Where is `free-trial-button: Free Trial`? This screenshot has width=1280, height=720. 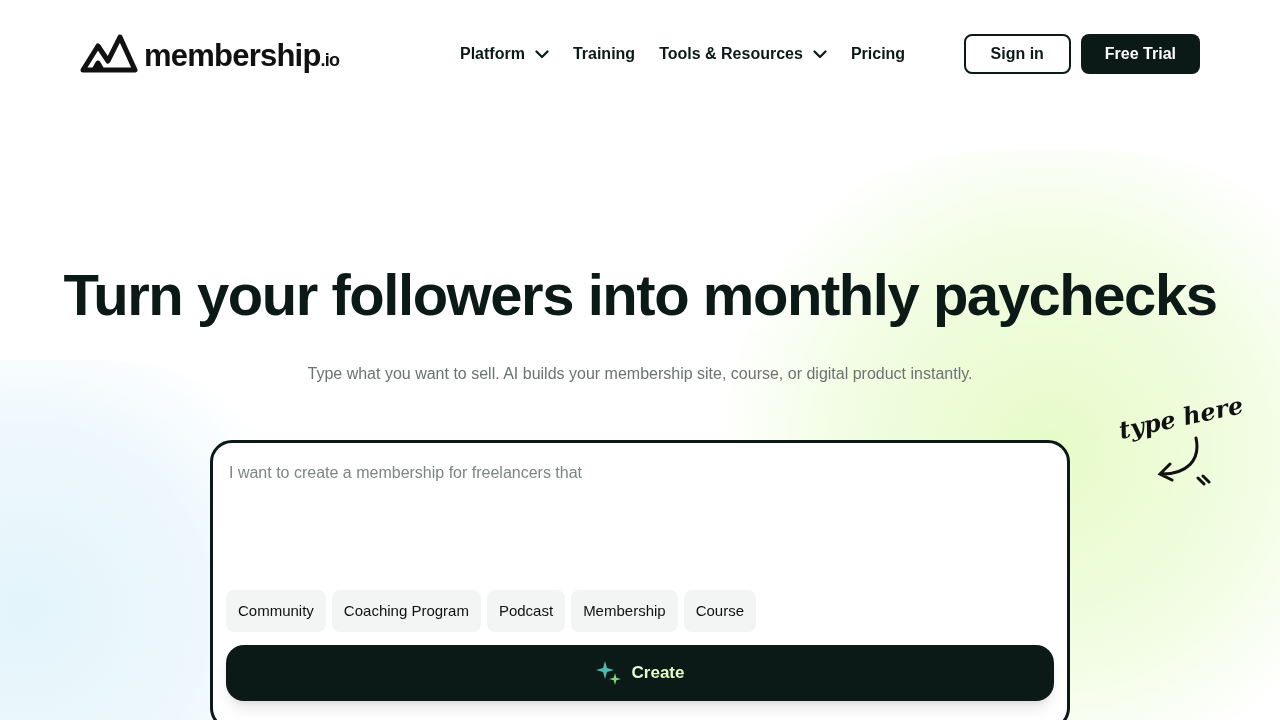
free-trial-button: Free Trial is located at coordinates (1140, 54).